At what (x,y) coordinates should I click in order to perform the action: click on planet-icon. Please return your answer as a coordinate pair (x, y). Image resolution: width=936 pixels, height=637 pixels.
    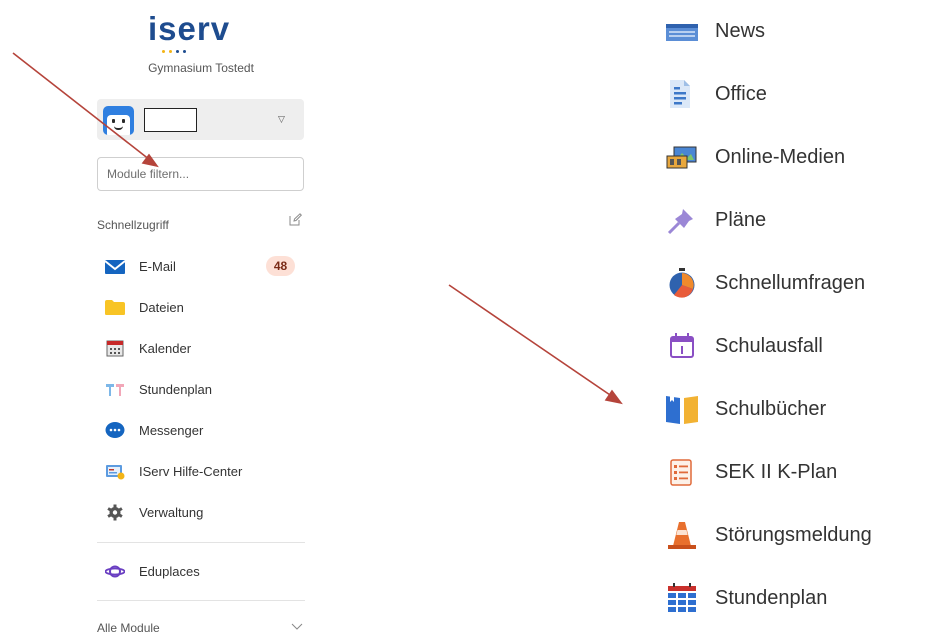
    Looking at the image, I should click on (115, 571).